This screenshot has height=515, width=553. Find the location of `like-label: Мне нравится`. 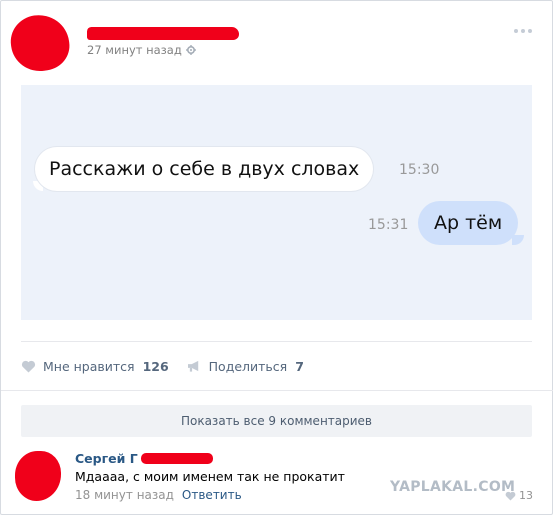

like-label: Мне нравится is located at coordinates (89, 366).